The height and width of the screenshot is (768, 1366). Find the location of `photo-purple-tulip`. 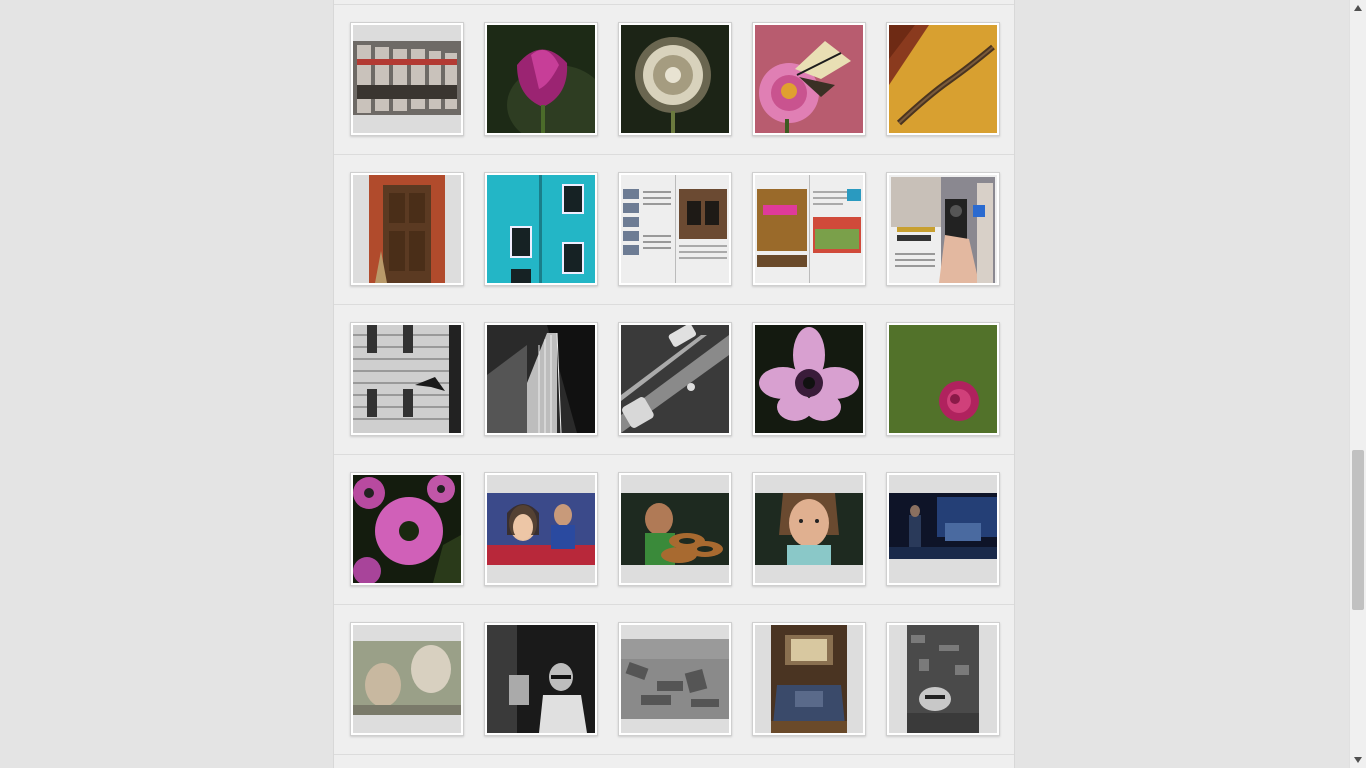

photo-purple-tulip is located at coordinates (541, 79).